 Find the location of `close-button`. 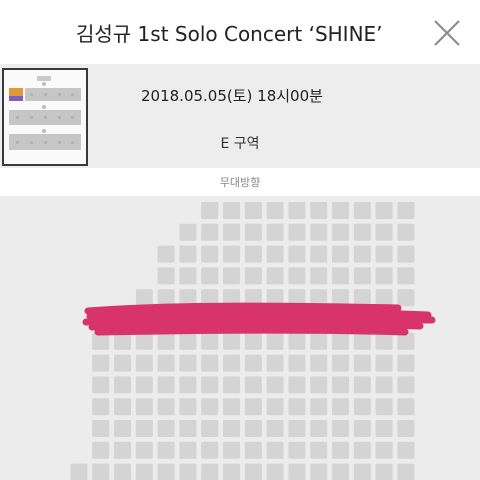

close-button is located at coordinates (447, 33).